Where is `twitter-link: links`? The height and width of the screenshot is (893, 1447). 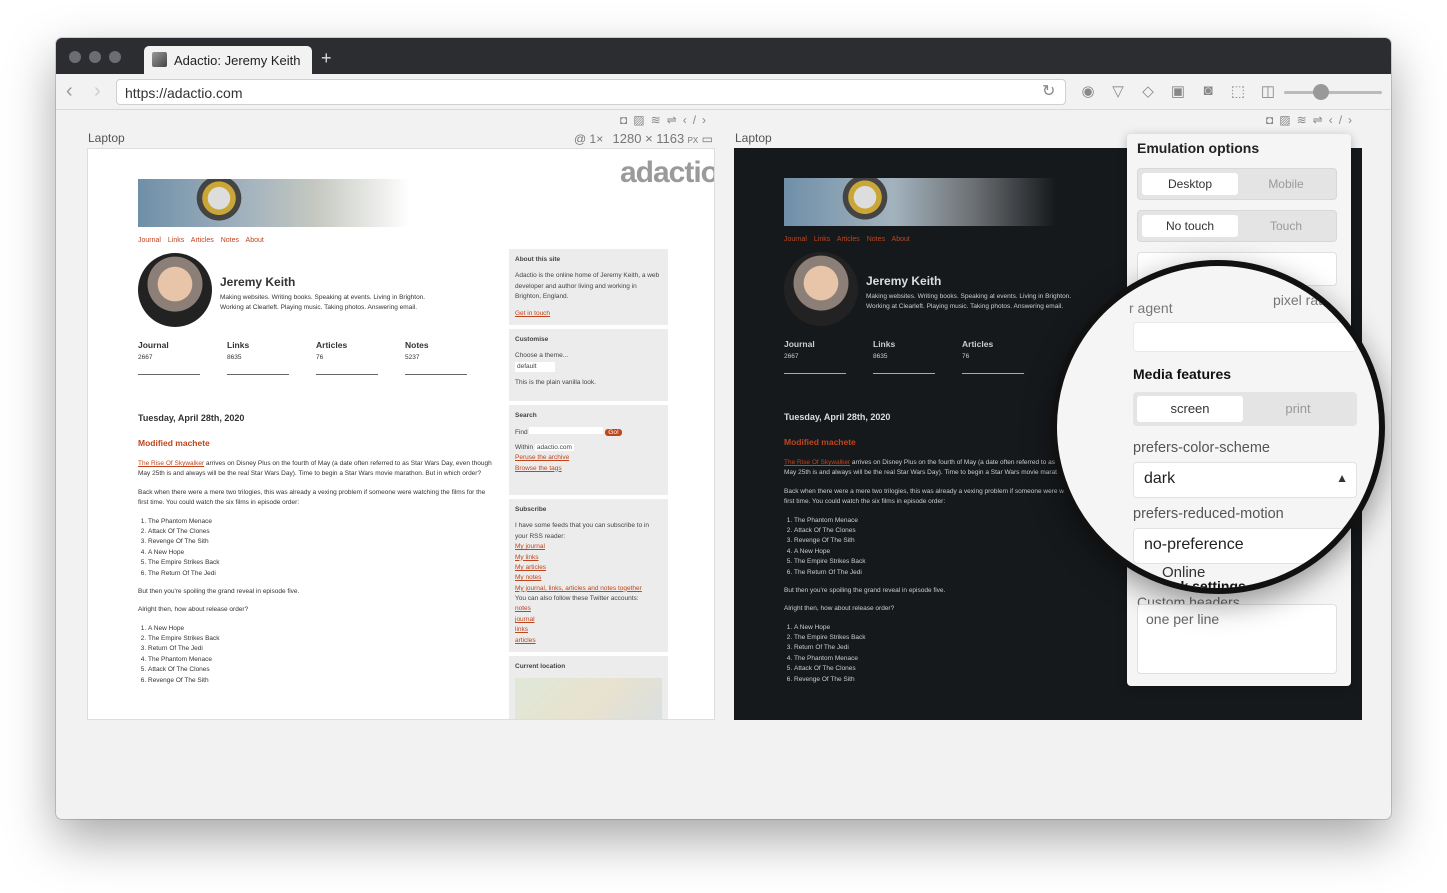
twitter-link: links is located at coordinates (588, 630).